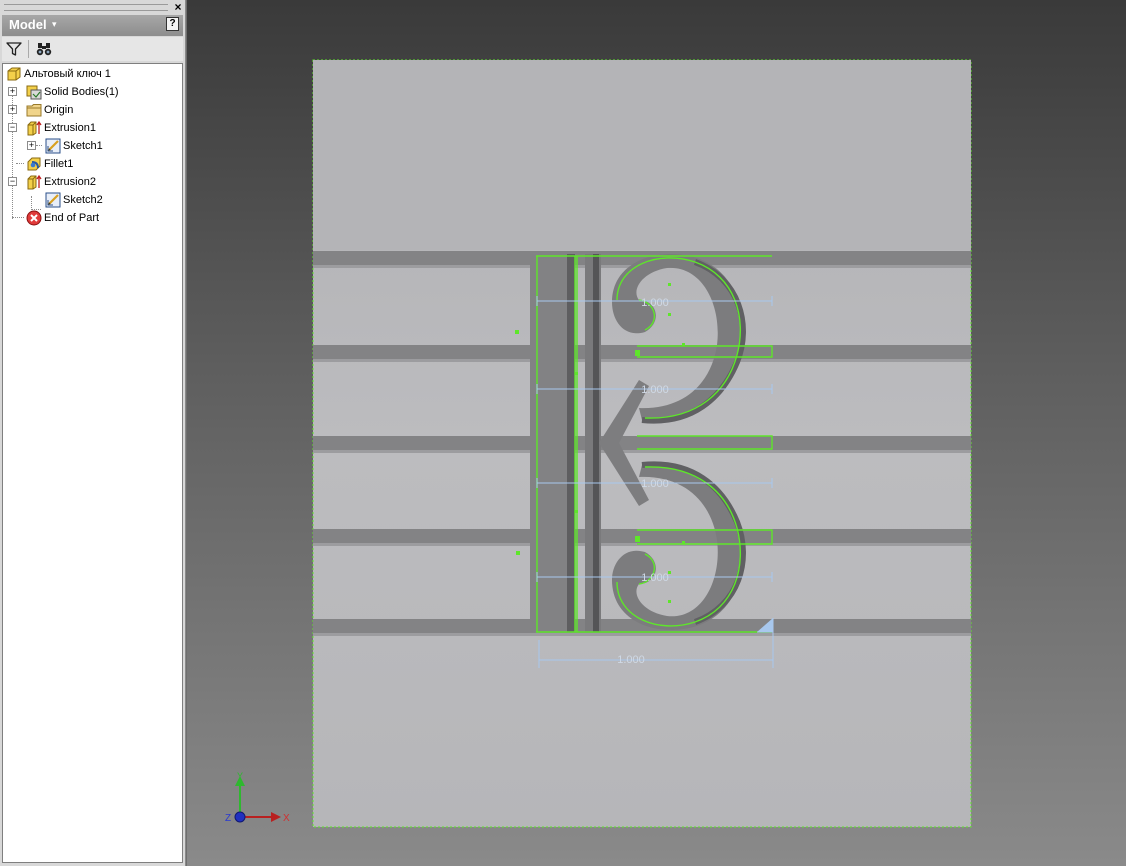 The width and height of the screenshot is (1126, 866). I want to click on triad-axis-label: X, so click(286, 818).